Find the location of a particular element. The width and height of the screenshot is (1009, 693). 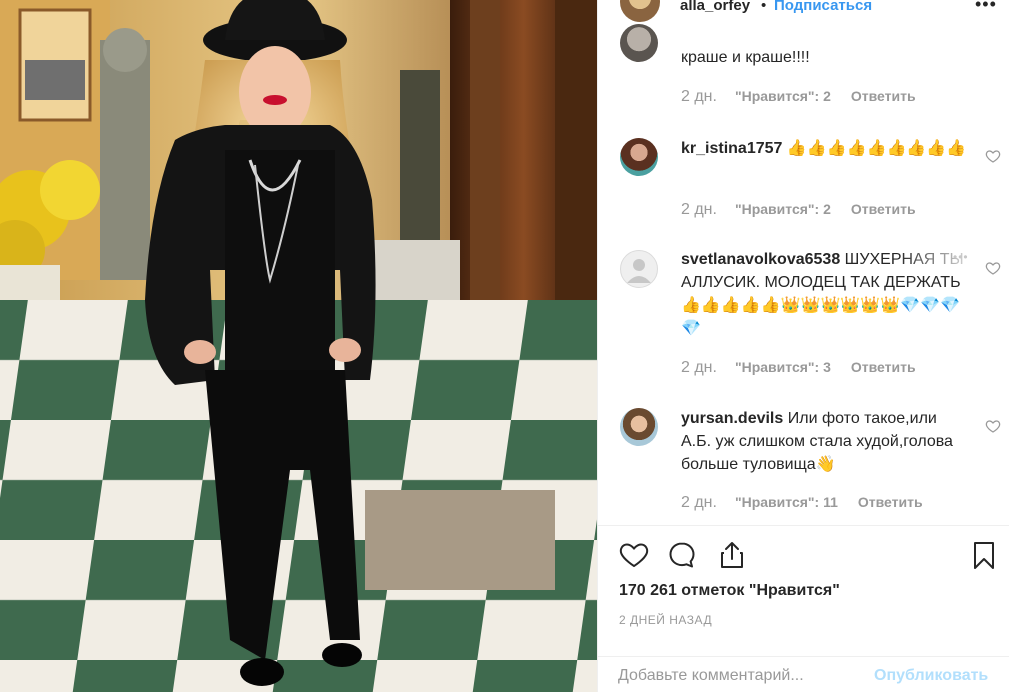

comment-likes-count: "Нравится": 11 is located at coordinates (786, 503).